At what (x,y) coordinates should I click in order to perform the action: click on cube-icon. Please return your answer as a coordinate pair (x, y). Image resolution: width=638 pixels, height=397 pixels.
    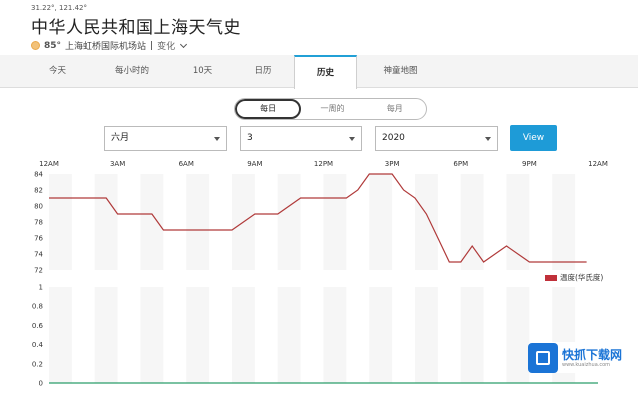
    Looking at the image, I should click on (543, 357).